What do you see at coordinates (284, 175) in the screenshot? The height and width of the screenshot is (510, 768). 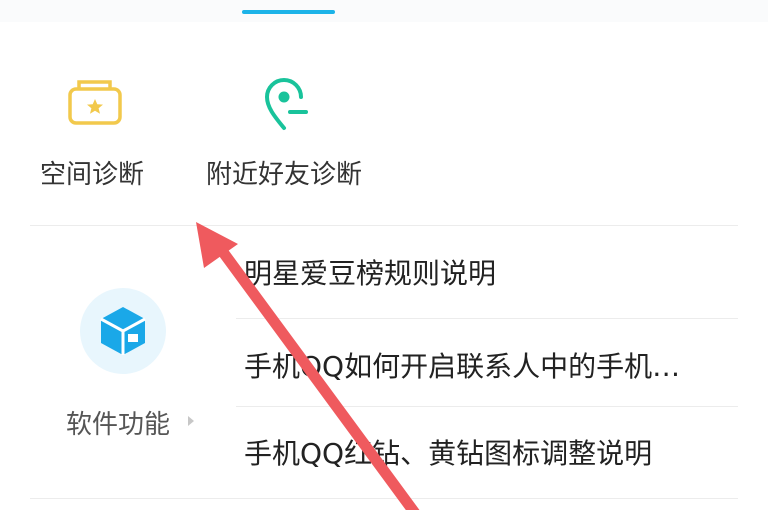 I see `nearby-friends-diagnosis-label: 附近好友诊断` at bounding box center [284, 175].